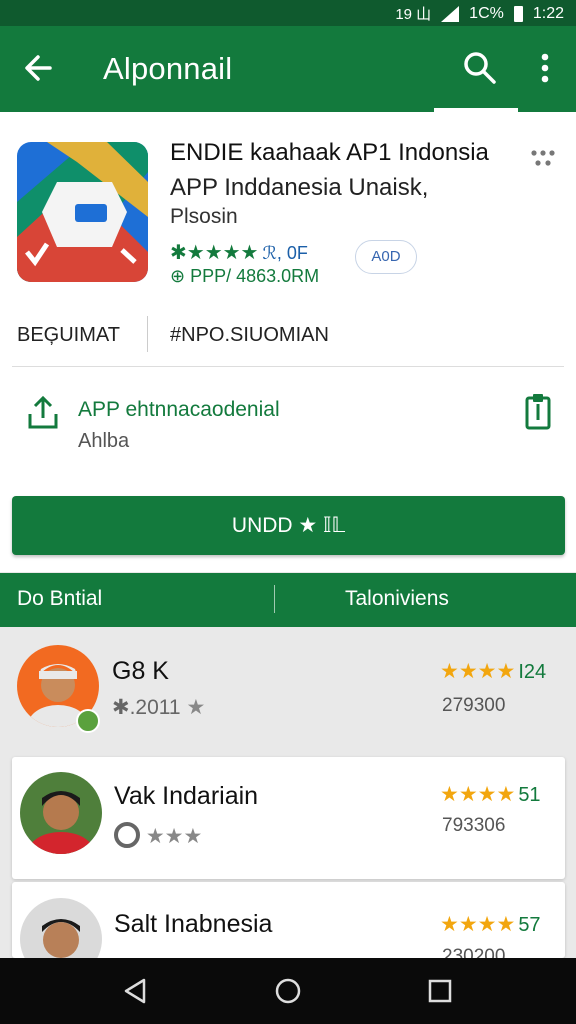  What do you see at coordinates (59, 599) in the screenshot?
I see `tab-details: Do Bntial` at bounding box center [59, 599].